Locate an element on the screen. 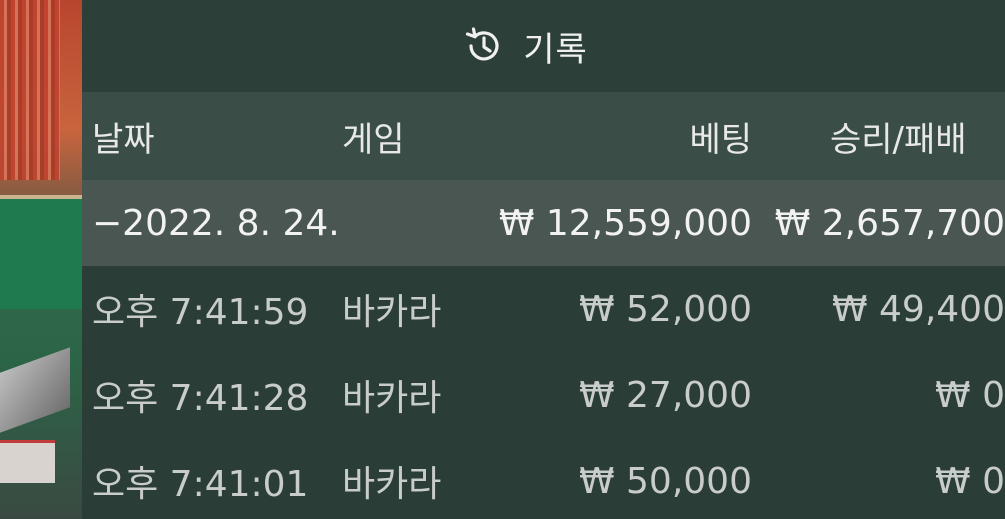 This screenshot has height=519, width=1005. row-time: 오후 7:41:28 is located at coordinates (200, 398).